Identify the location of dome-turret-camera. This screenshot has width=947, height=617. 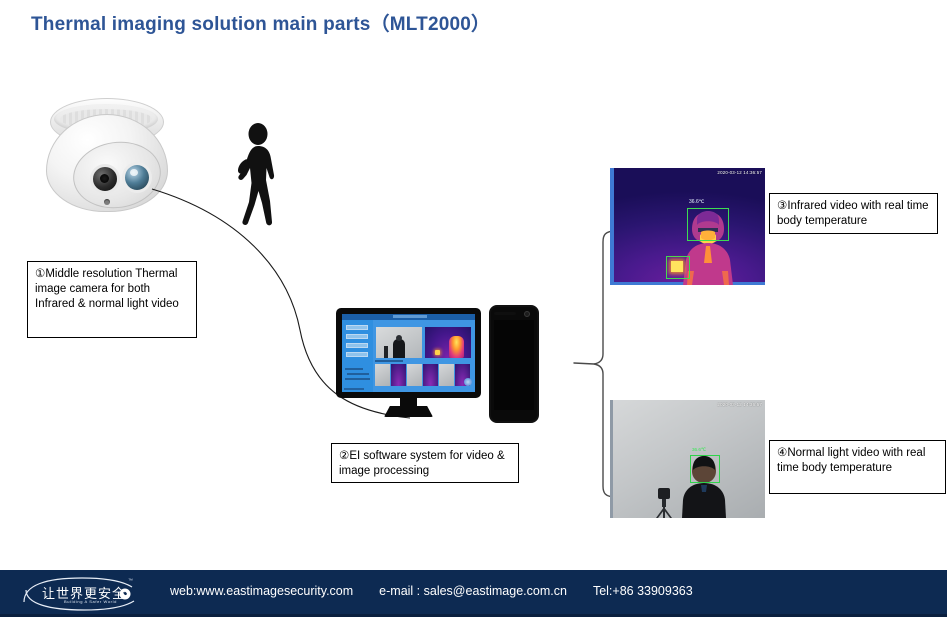
(106, 156).